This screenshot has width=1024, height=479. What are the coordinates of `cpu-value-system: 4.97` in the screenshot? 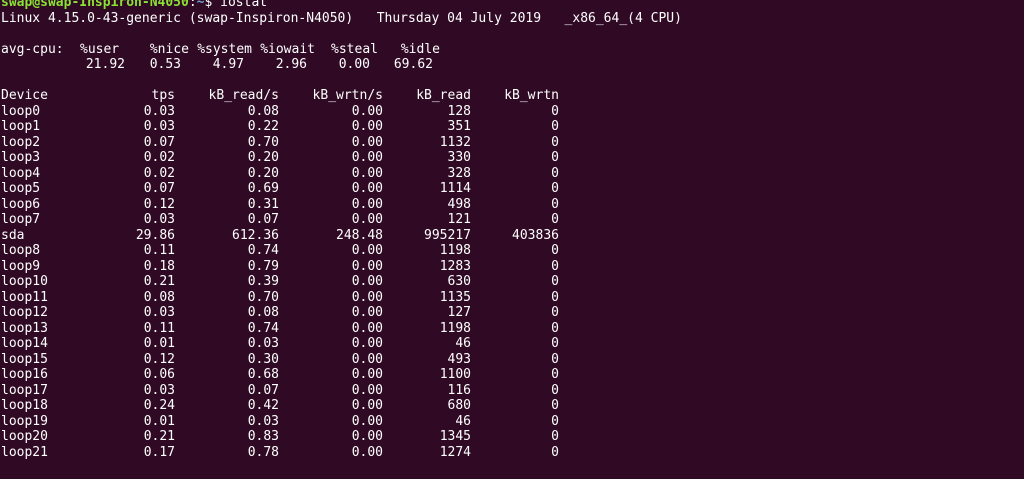 It's located at (228, 64).